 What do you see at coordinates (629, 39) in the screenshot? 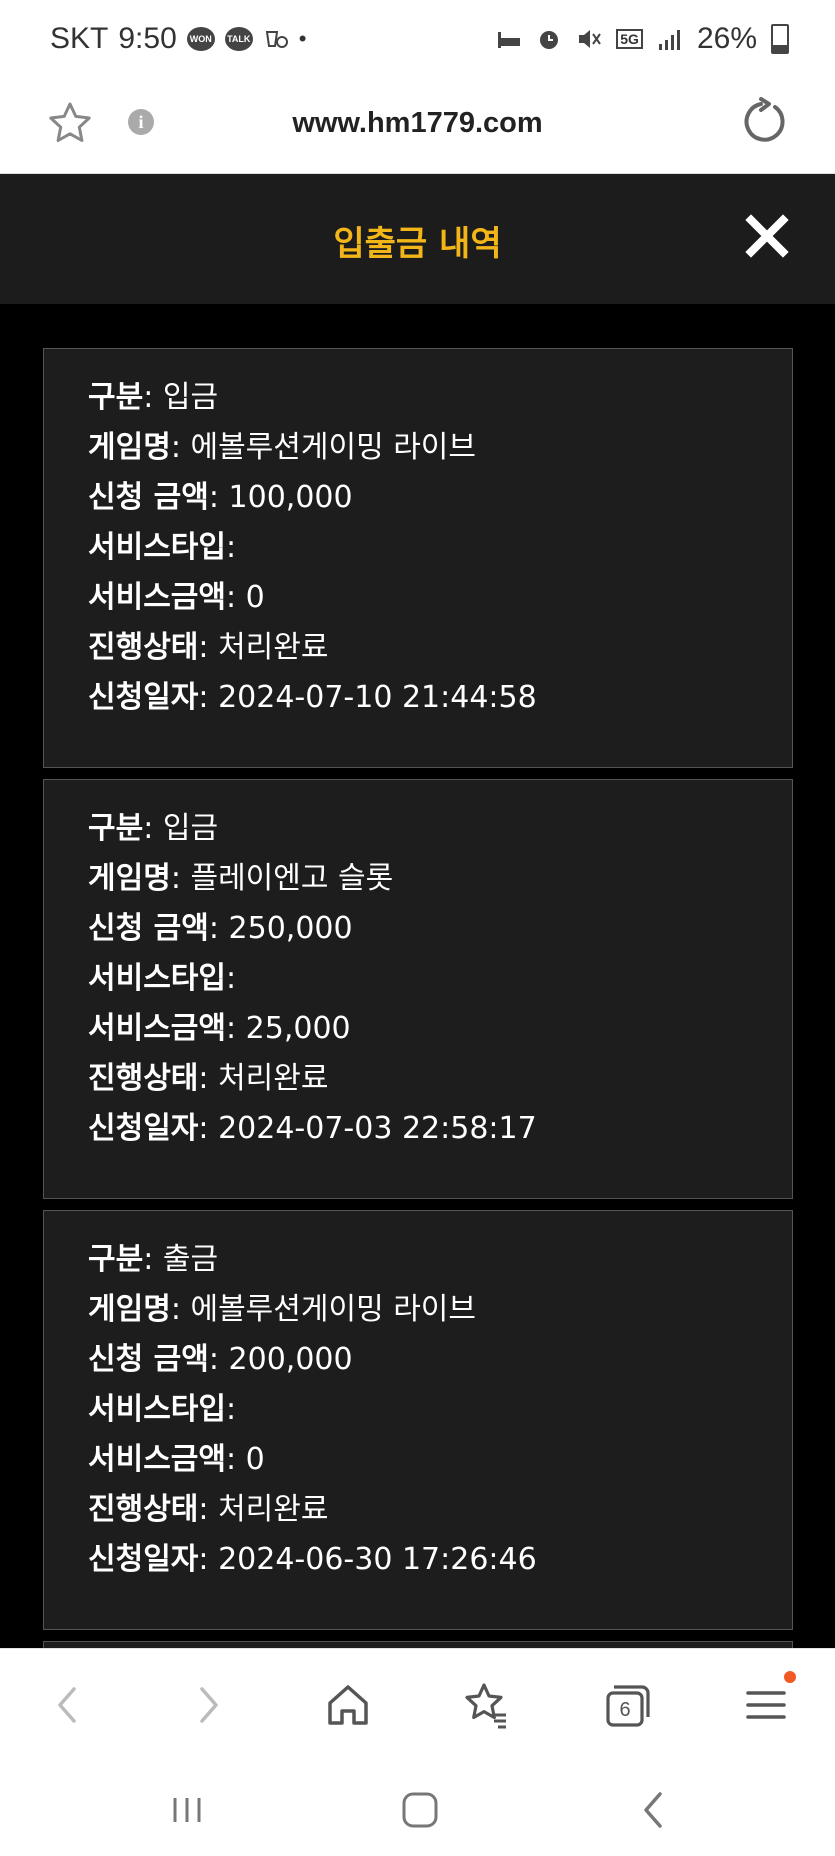
I see `network-type: 5G` at bounding box center [629, 39].